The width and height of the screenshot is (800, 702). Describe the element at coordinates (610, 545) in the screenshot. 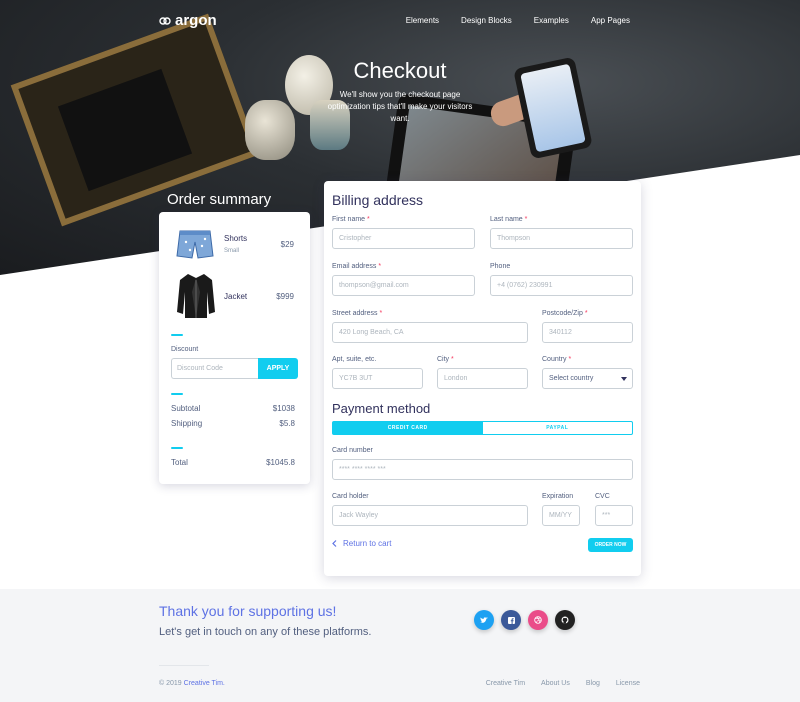

I see `order-now-button: ORDER NOW` at that location.